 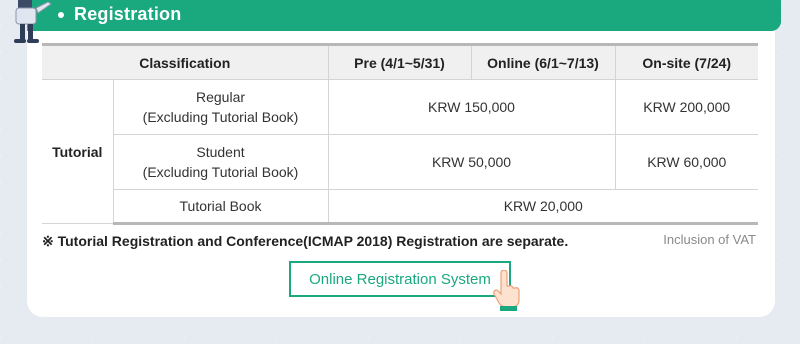 What do you see at coordinates (471, 162) in the screenshot?
I see `price-pre-online: KRW 50,000` at bounding box center [471, 162].